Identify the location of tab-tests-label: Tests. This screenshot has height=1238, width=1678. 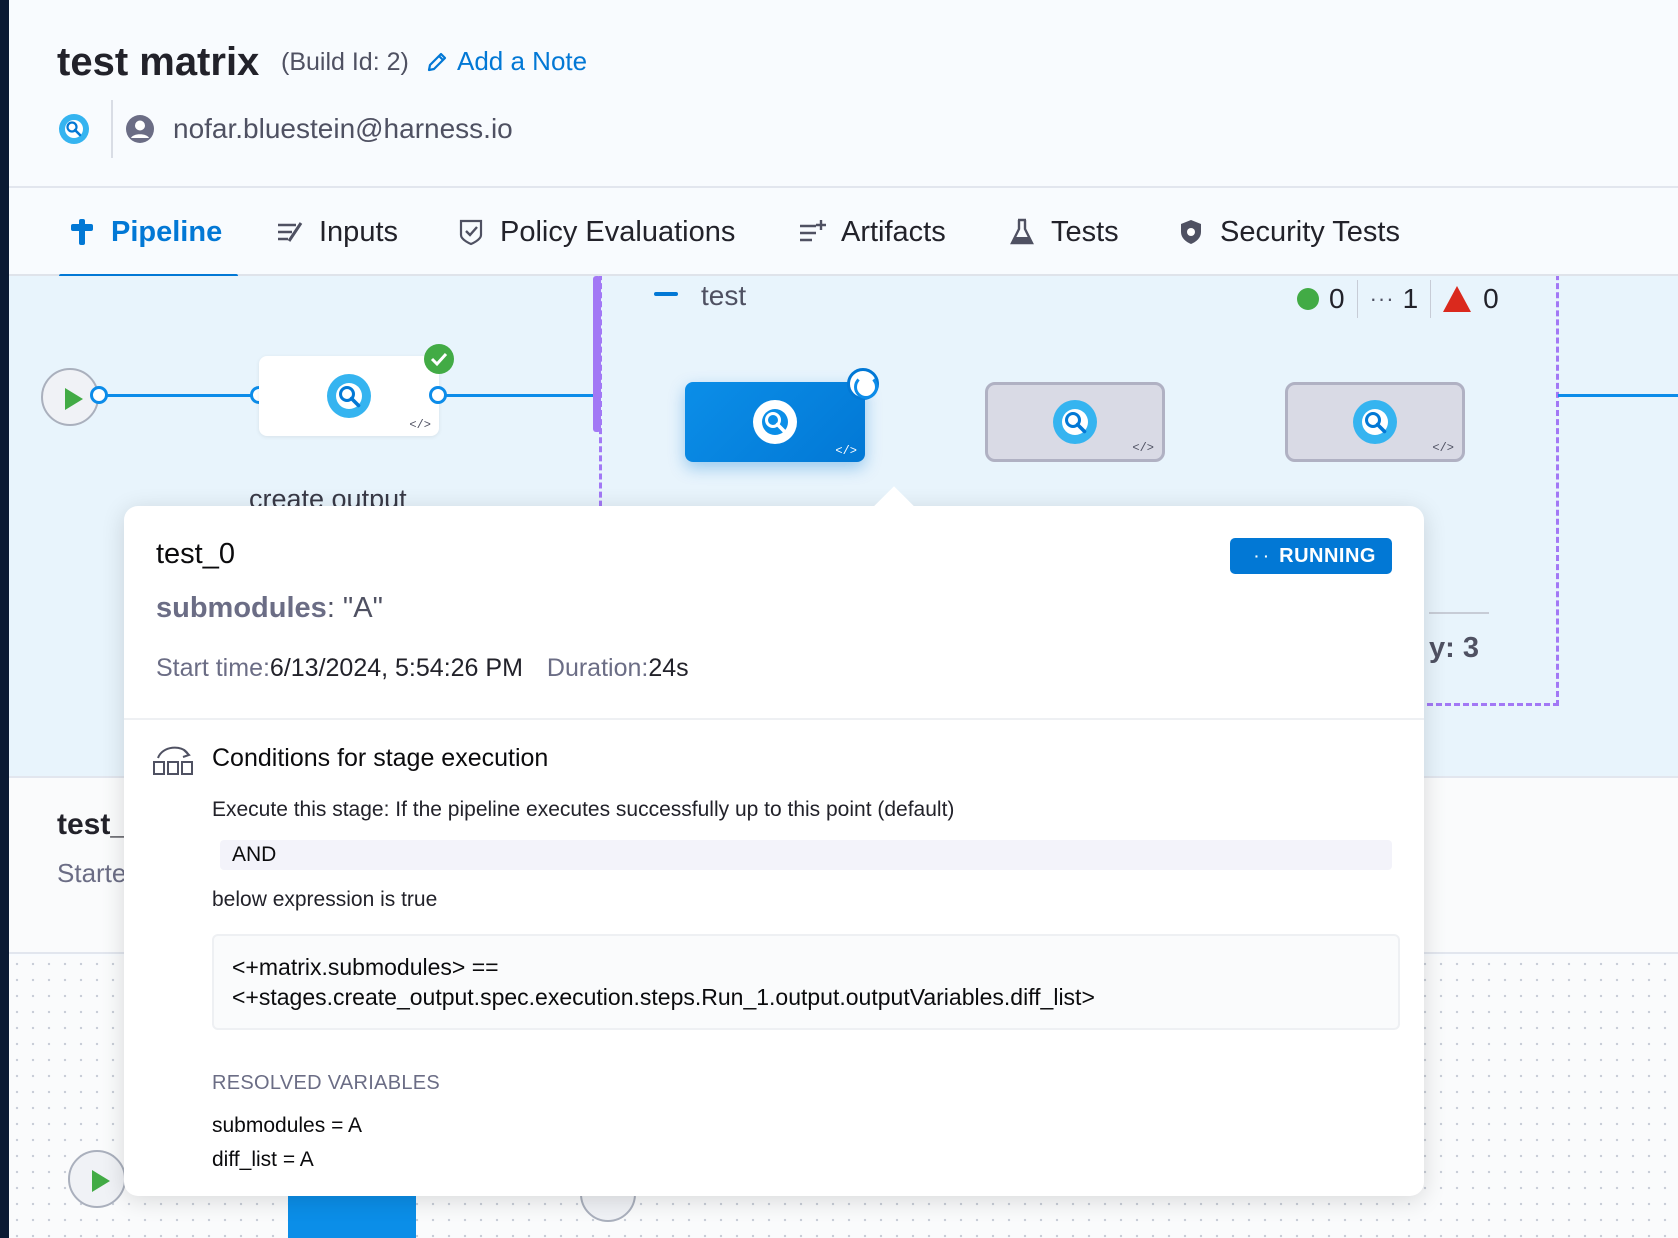
(1085, 231).